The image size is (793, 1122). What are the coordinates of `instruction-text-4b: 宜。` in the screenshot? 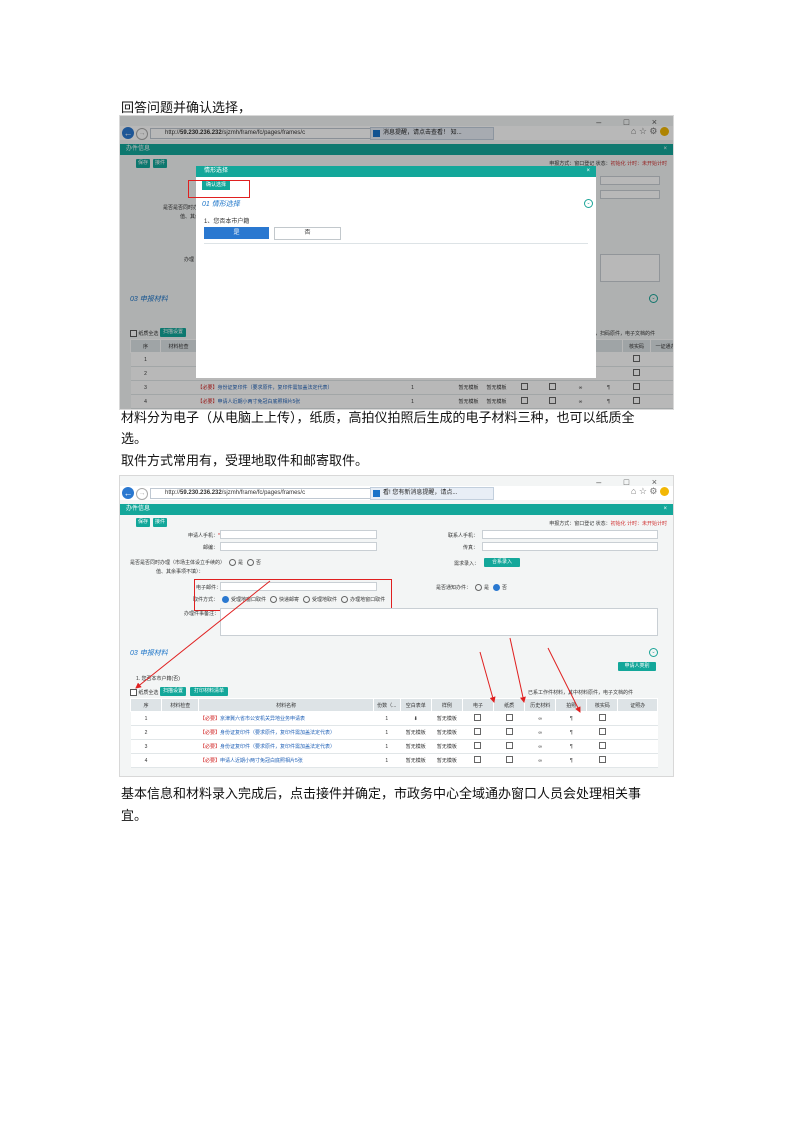 It's located at (134, 816).